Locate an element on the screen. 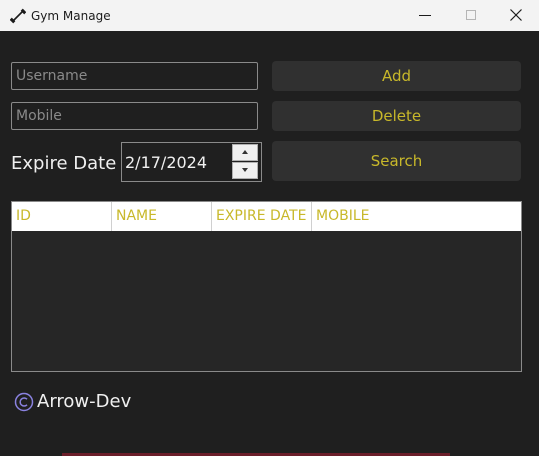 This screenshot has width=539, height=456. brand-label: Arrow-Dev is located at coordinates (84, 401).